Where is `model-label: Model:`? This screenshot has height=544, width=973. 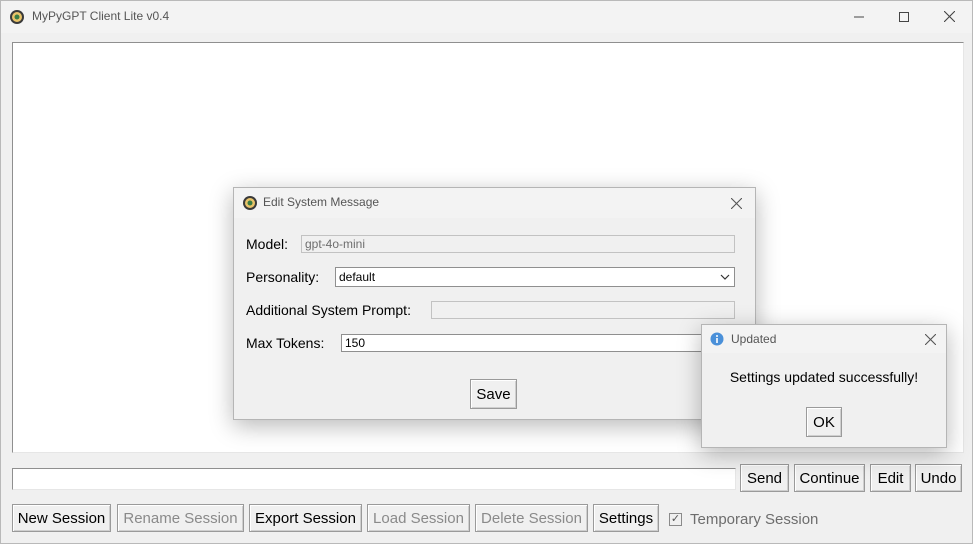
model-label: Model: is located at coordinates (267, 244).